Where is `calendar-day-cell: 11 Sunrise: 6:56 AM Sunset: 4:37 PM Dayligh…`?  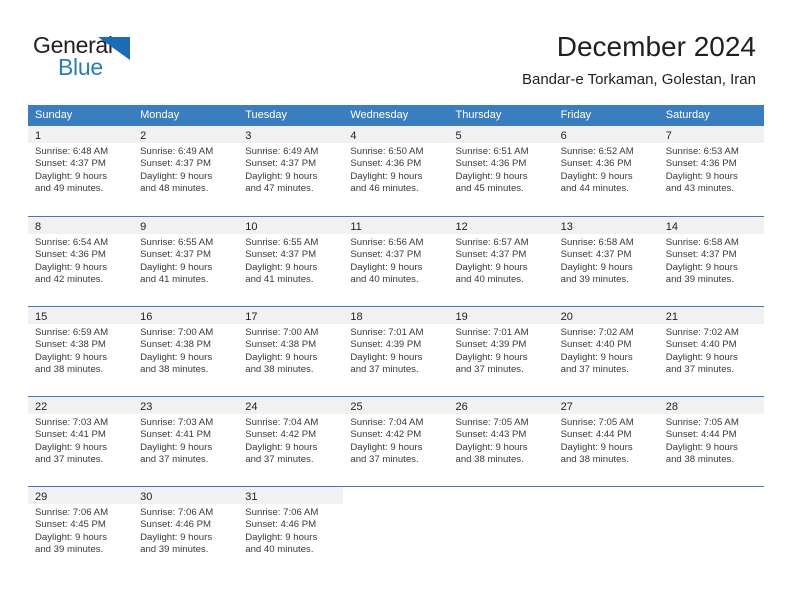
calendar-day-cell: 11 Sunrise: 6:56 AM Sunset: 4:37 PM Dayligh… is located at coordinates (396, 261).